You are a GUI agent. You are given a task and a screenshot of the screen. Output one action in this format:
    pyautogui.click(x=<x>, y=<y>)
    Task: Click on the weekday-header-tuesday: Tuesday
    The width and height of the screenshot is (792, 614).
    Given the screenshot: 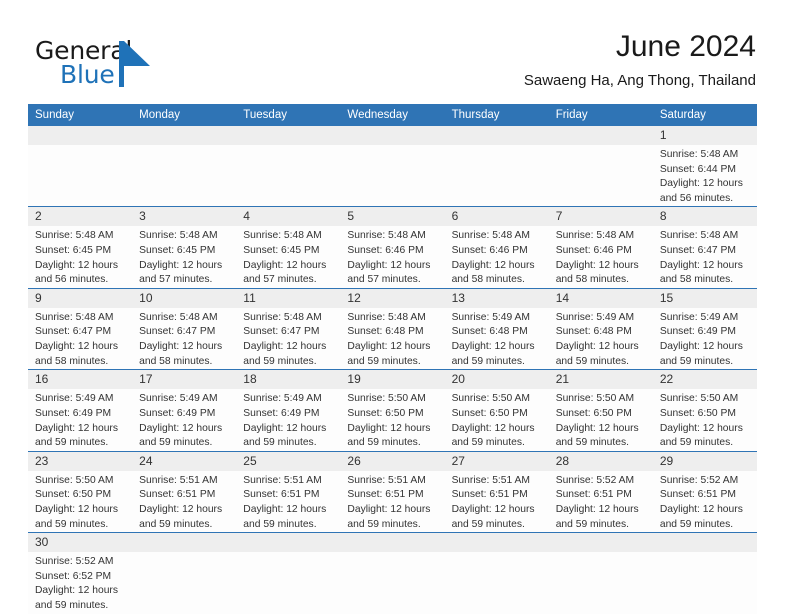 What is the action you would take?
    pyautogui.click(x=288, y=115)
    